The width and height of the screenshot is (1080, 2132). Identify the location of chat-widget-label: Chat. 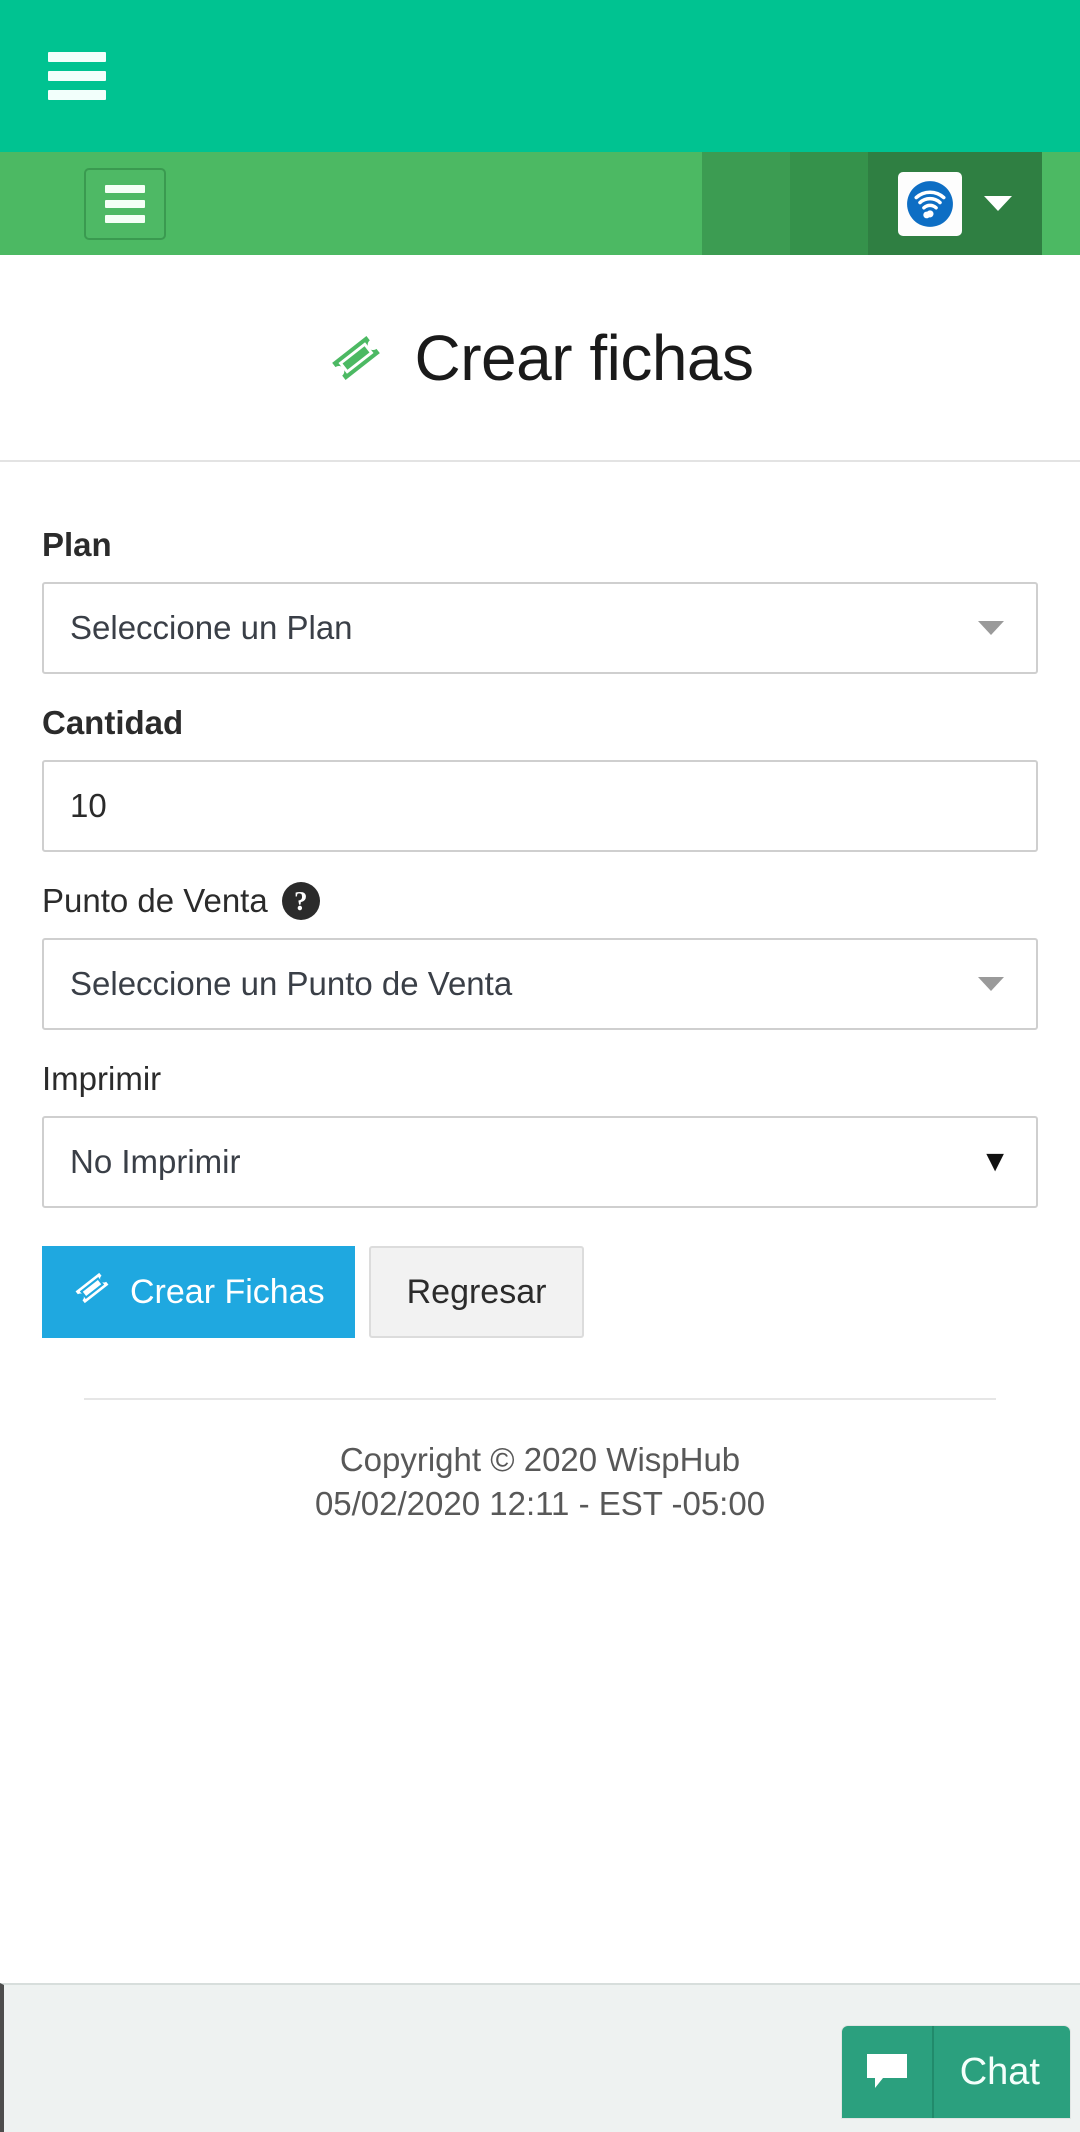
(999, 2071).